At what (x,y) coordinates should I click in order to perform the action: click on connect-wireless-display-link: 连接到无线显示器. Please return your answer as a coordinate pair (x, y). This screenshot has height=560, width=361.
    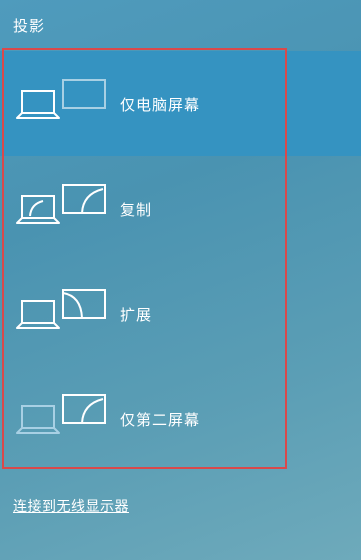
    Looking at the image, I should click on (71, 506).